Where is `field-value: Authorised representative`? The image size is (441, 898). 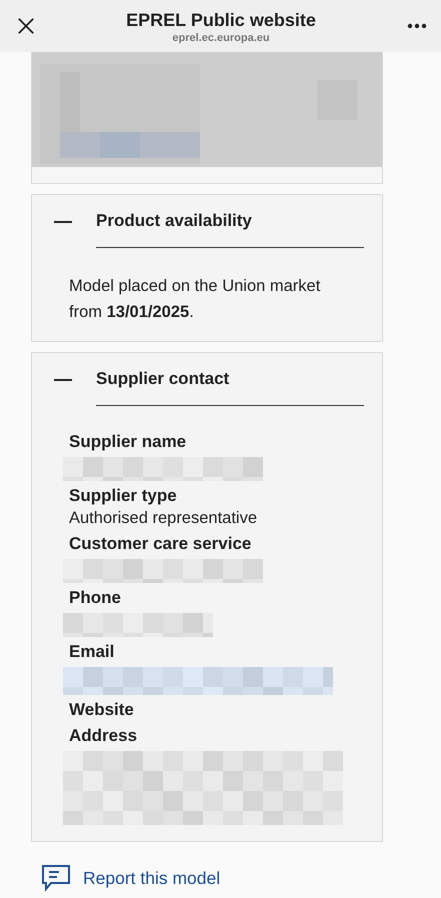
field-value: Authorised representative is located at coordinates (163, 518).